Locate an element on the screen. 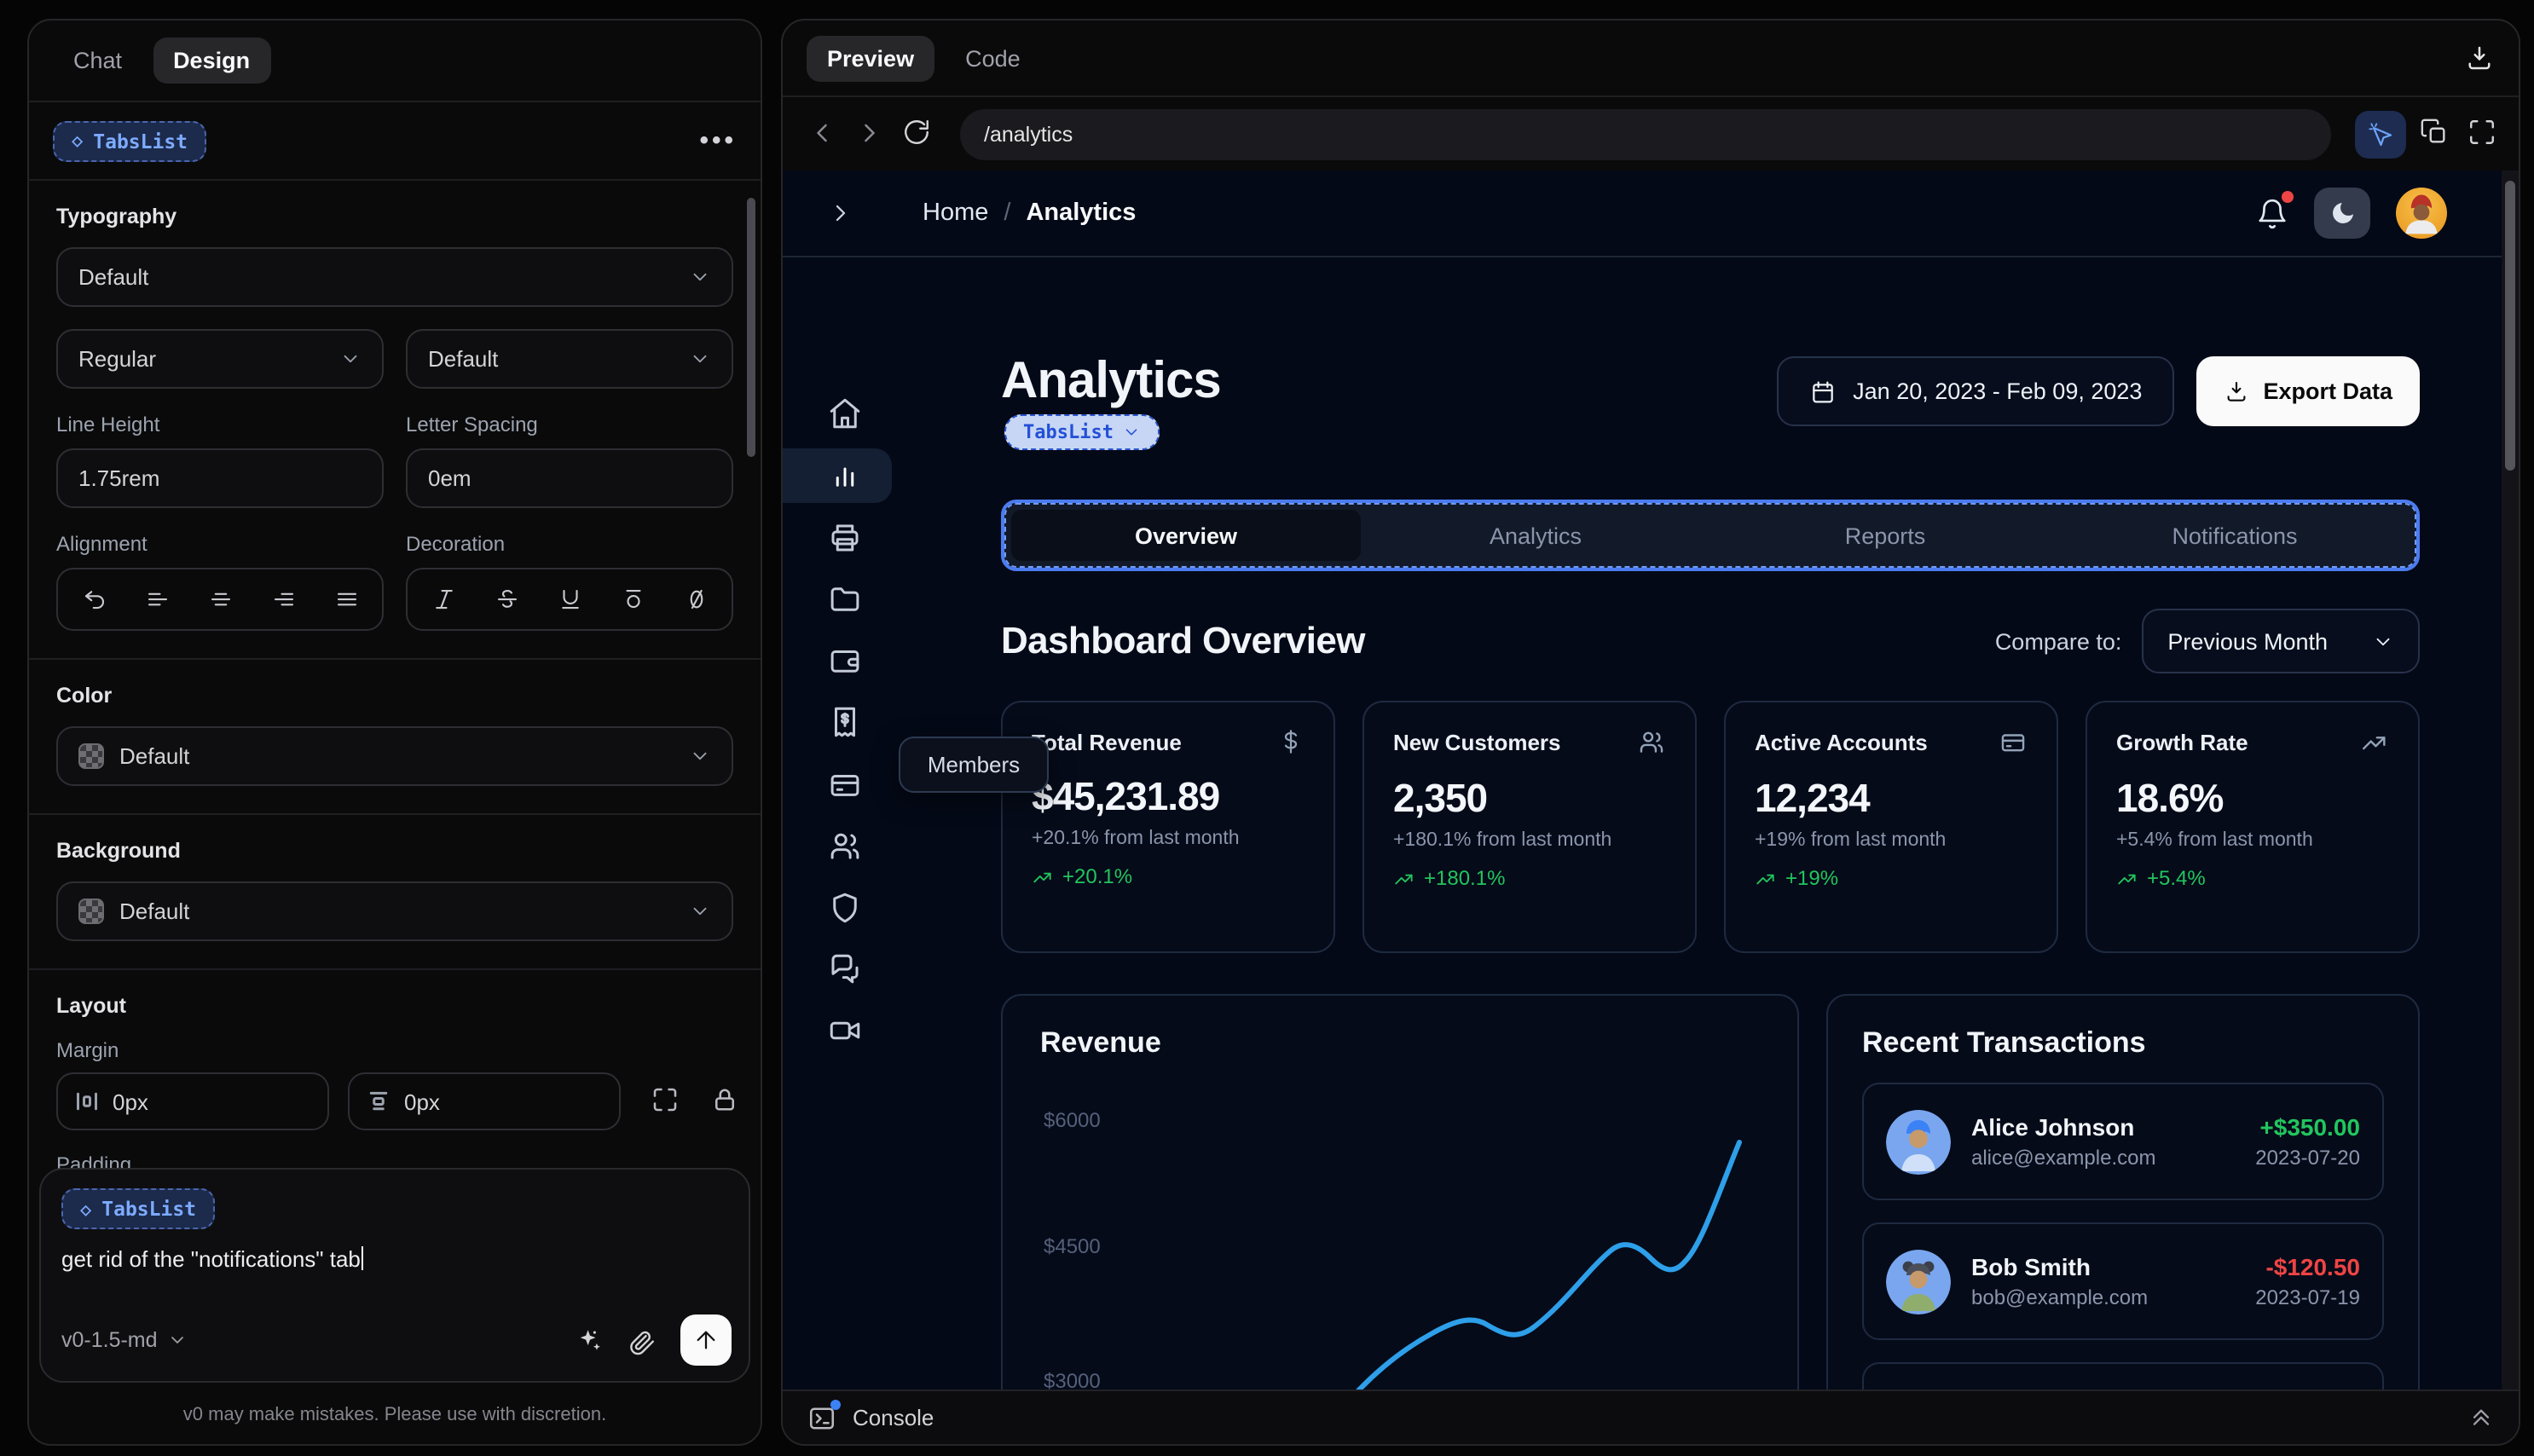 The width and height of the screenshot is (2534, 1456). model-select: v0-1.5-md is located at coordinates (124, 1340).